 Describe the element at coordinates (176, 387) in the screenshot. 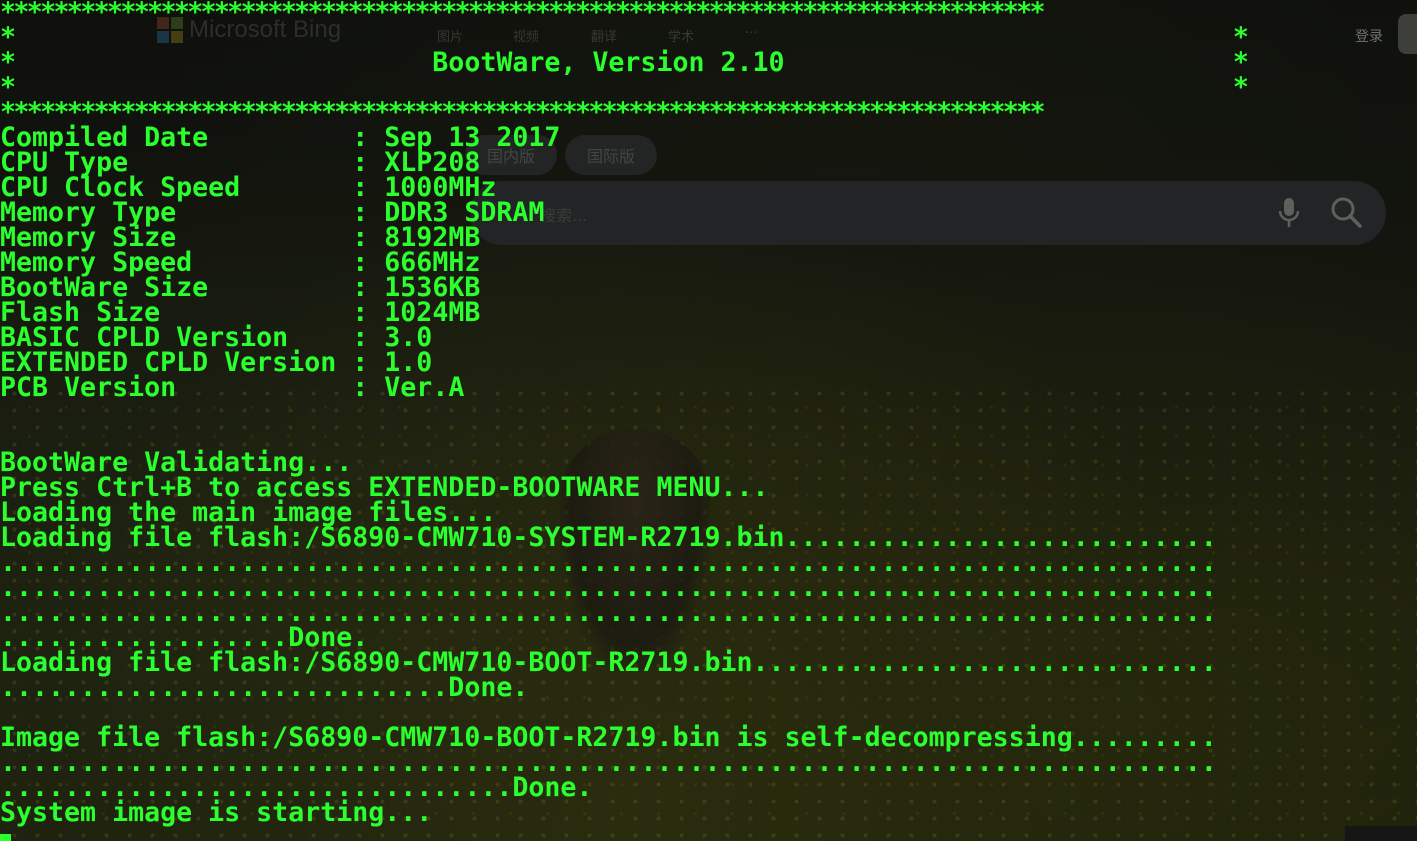

I see `info-label: PCB Version` at that location.